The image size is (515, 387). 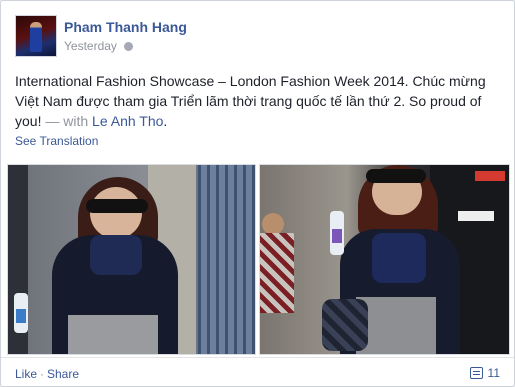 What do you see at coordinates (127, 121) in the screenshot?
I see `tagged-user-link: Le Anh Tho` at bounding box center [127, 121].